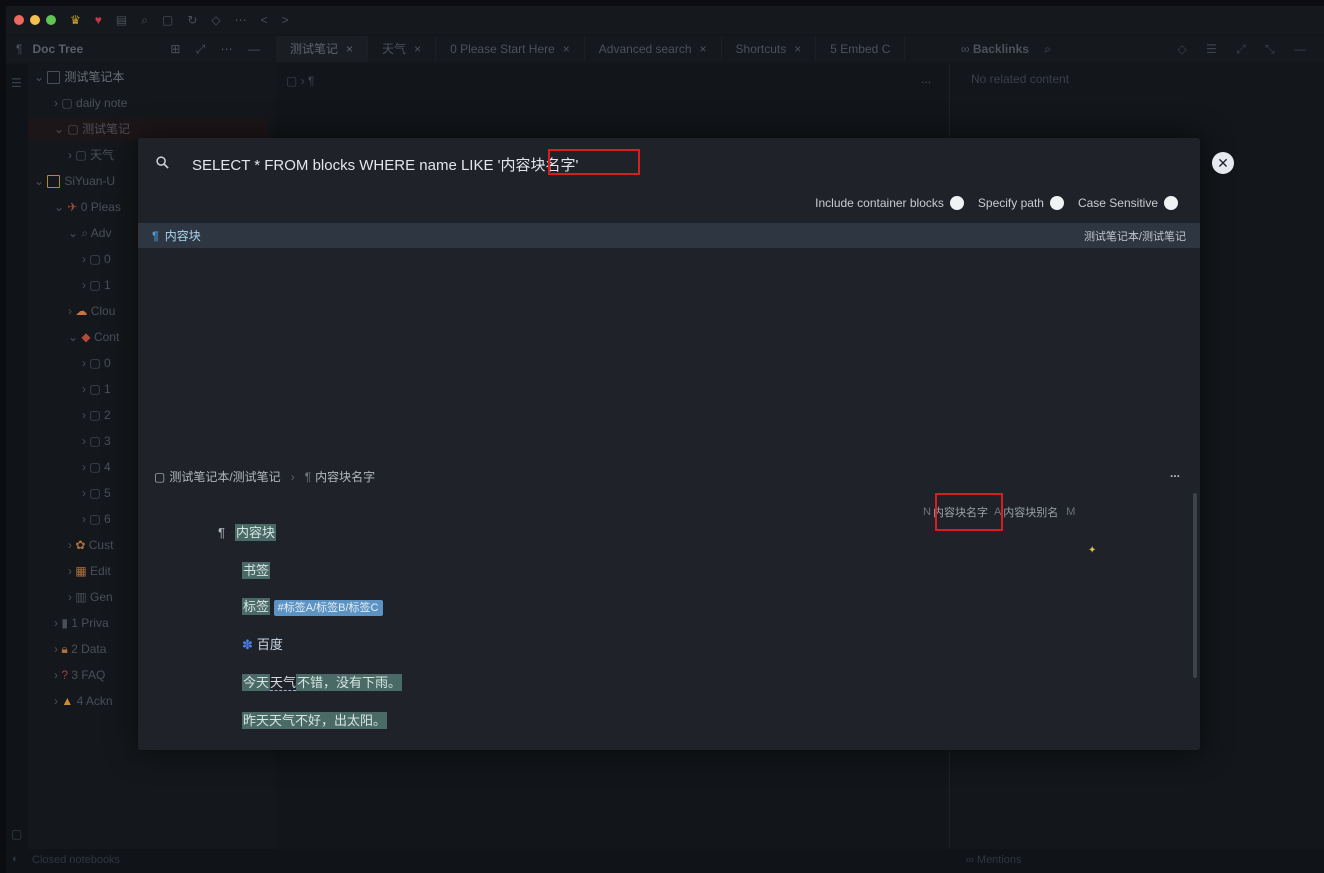  I want to click on more-icon: ⋯, so click(241, 20).